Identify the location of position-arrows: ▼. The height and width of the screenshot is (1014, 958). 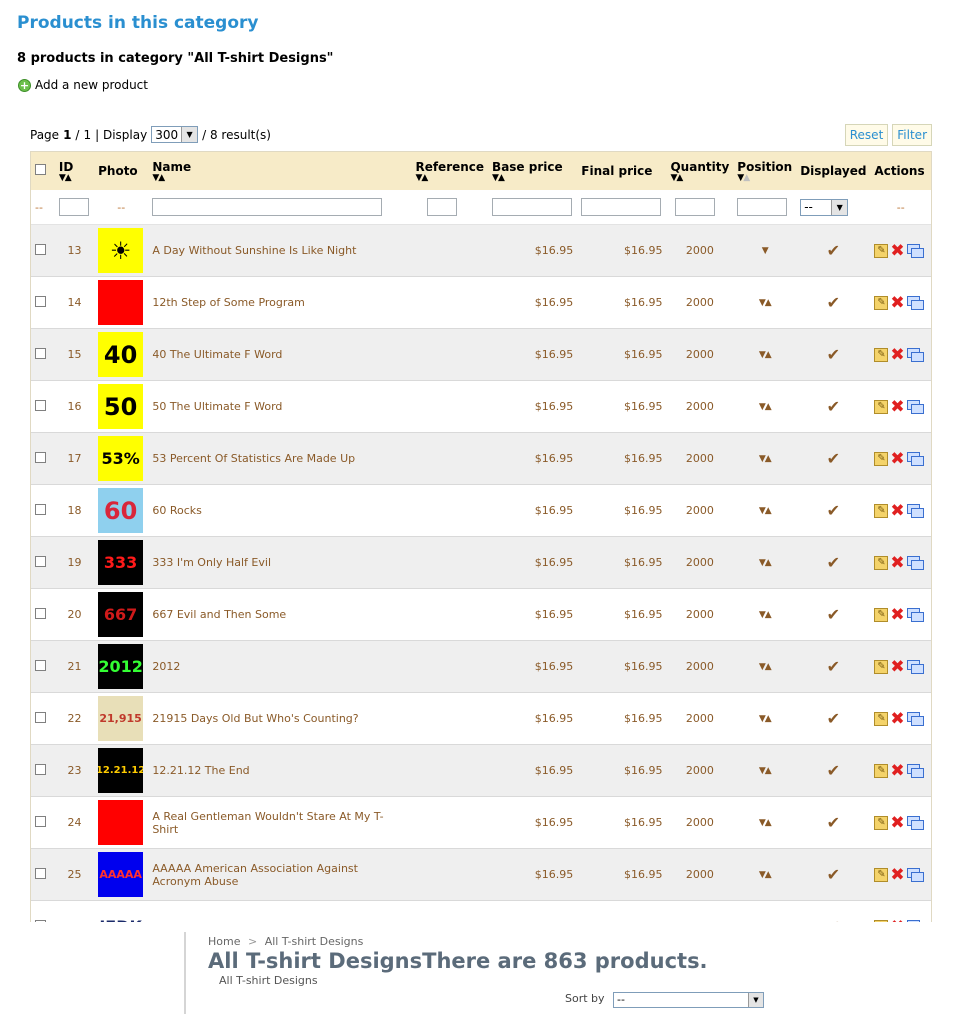
(765, 250).